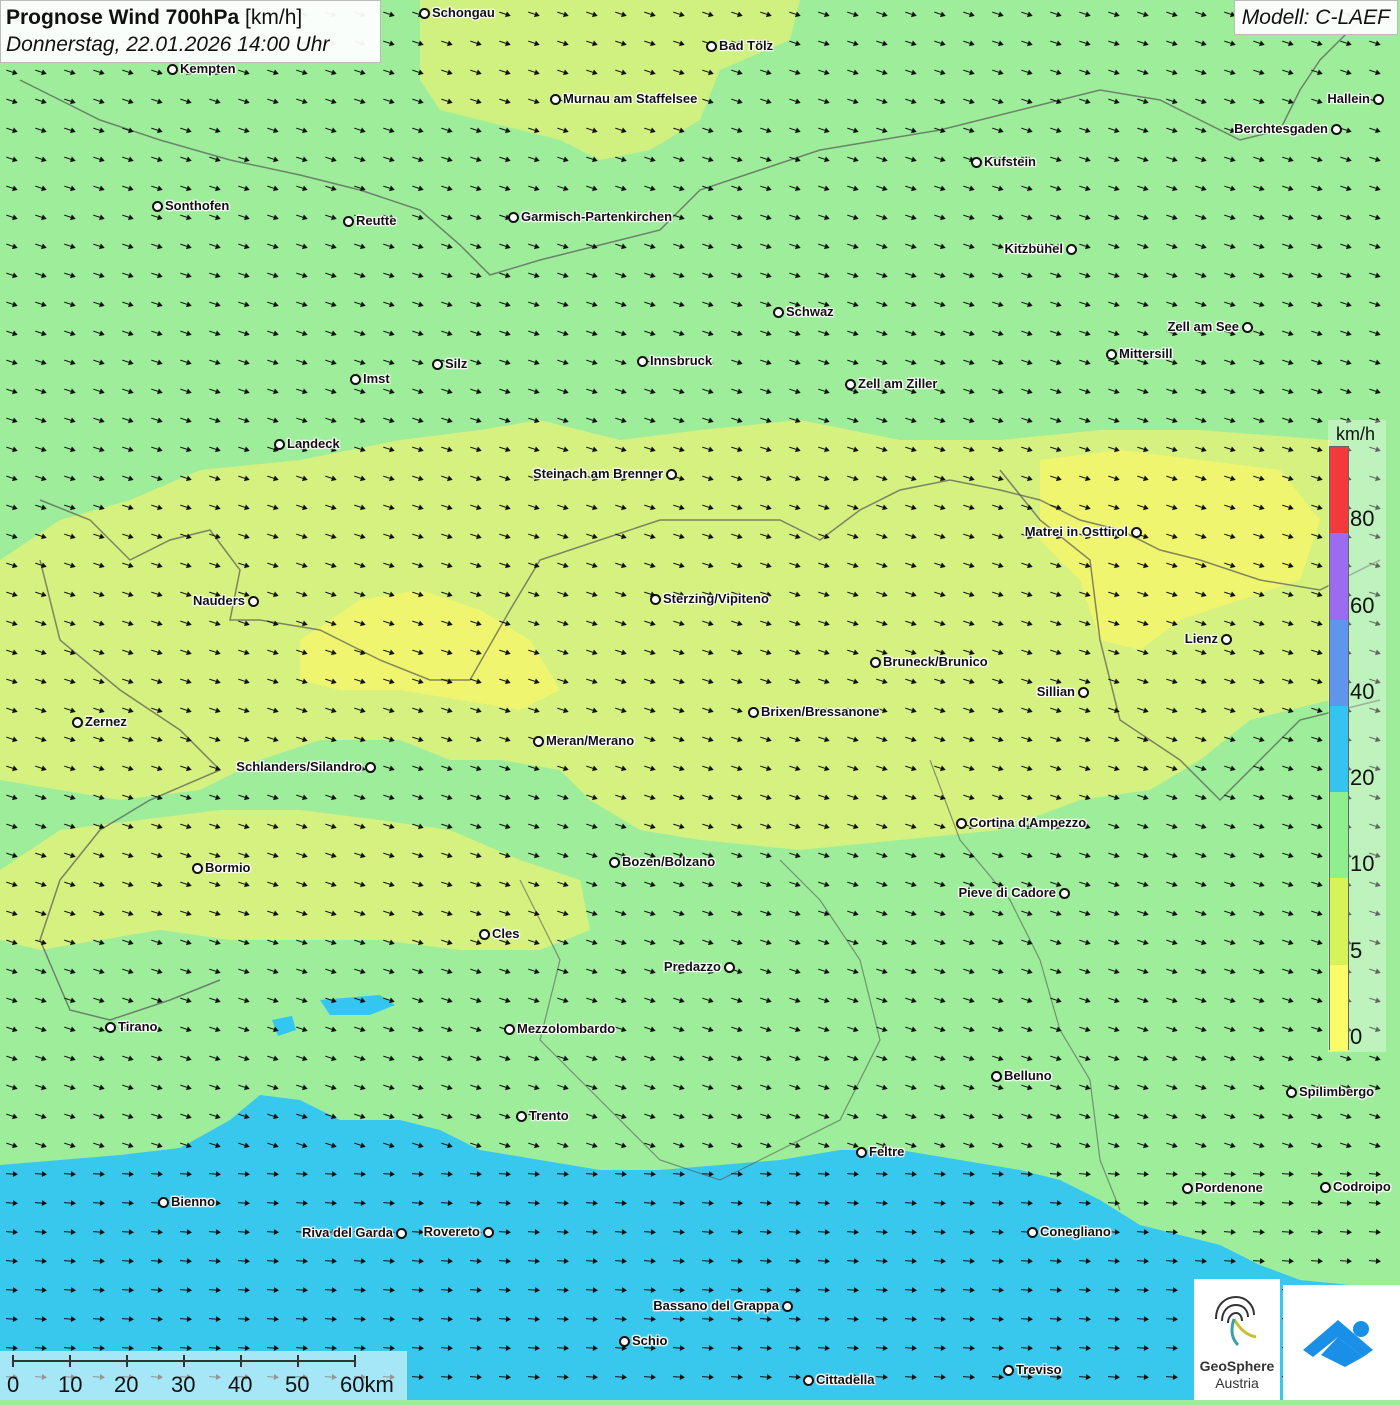 This screenshot has height=1405, width=1400. Describe the element at coordinates (168, 44) in the screenshot. I see `forecast-datetime: Donnerstag, 22.01.2026 14:00 Uhr` at that location.